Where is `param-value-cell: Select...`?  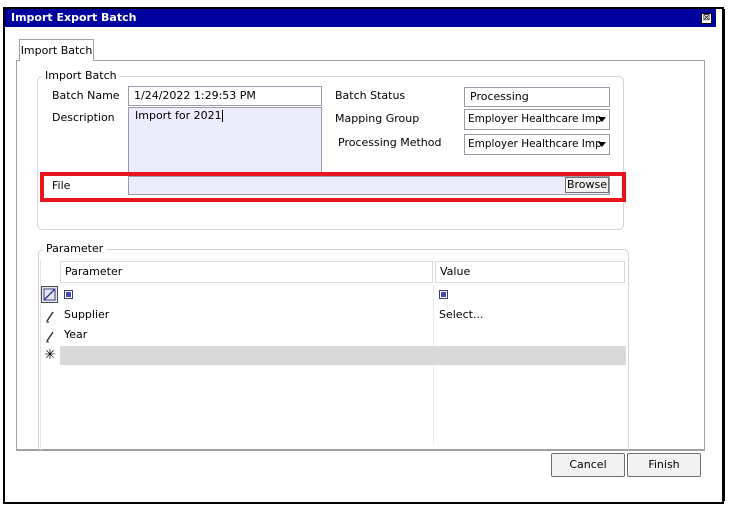 param-value-cell: Select... is located at coordinates (461, 314).